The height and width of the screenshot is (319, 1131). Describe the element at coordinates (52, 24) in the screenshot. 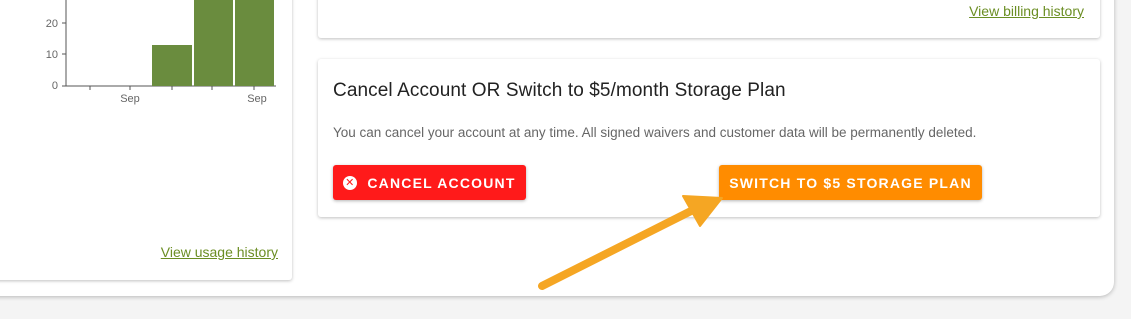

I see `y-tick-label: 20` at that location.